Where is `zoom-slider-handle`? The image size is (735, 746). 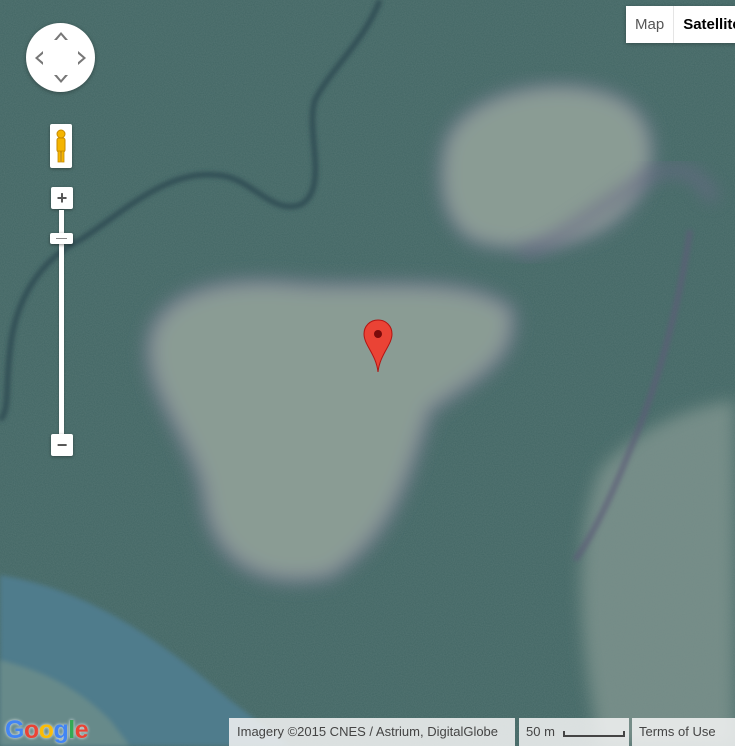 zoom-slider-handle is located at coordinates (61, 238).